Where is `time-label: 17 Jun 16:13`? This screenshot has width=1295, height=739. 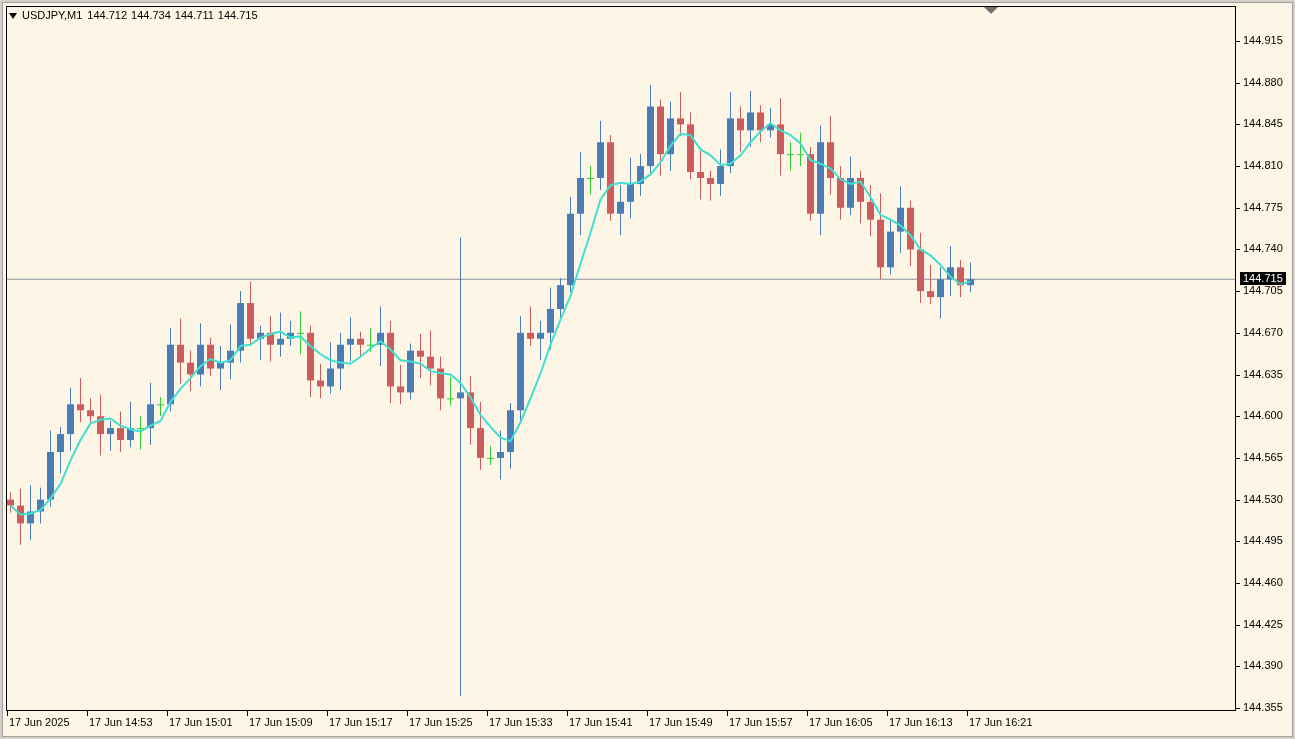
time-label: 17 Jun 16:13 is located at coordinates (921, 722).